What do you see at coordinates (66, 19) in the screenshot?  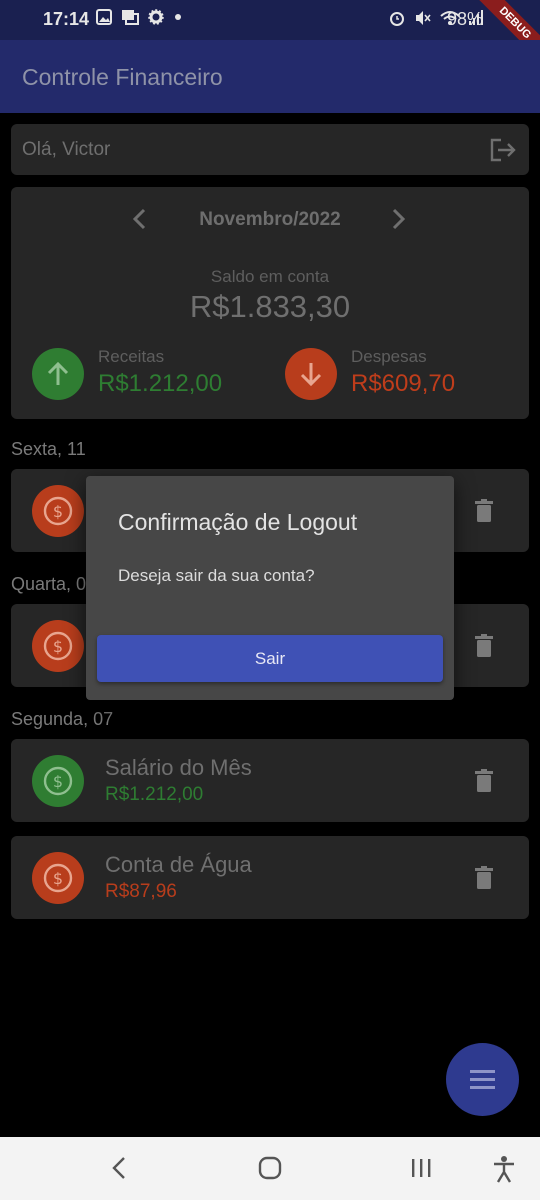 I see `status-time: 17:14` at bounding box center [66, 19].